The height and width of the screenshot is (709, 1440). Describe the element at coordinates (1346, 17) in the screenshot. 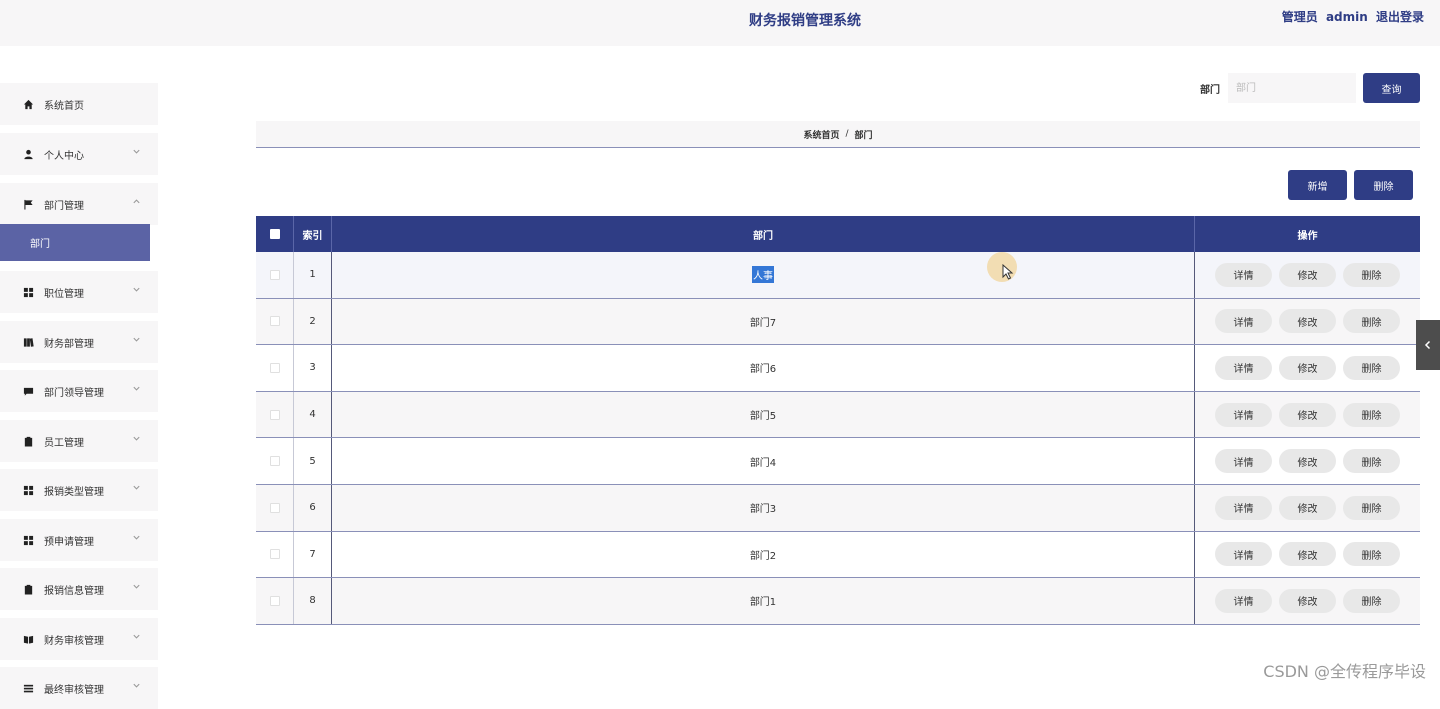

I see `username: admin` at that location.